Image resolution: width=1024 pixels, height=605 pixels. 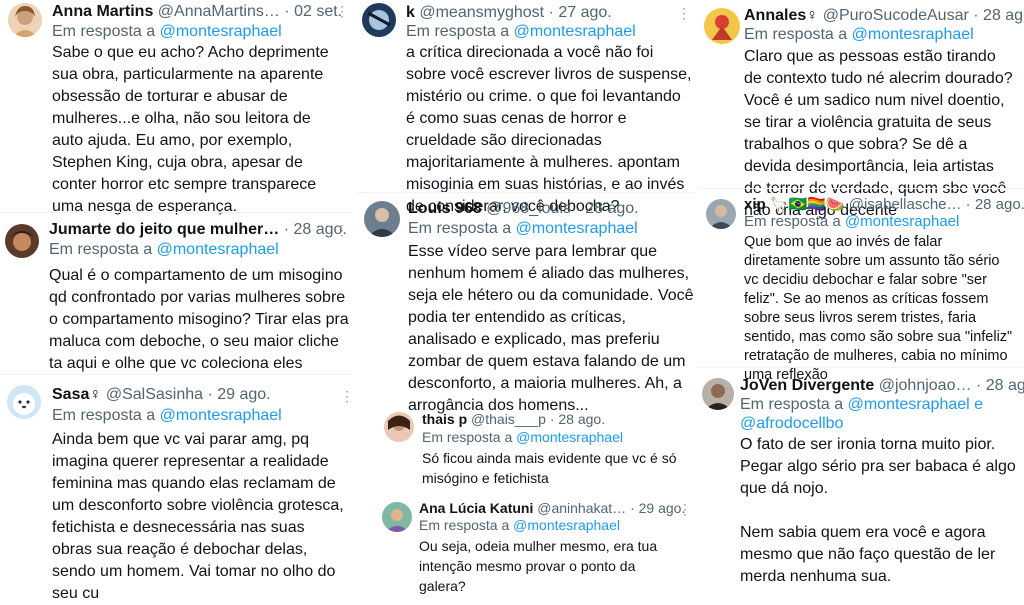 I want to click on user-handle: @SalSasinha, so click(x=154, y=394).